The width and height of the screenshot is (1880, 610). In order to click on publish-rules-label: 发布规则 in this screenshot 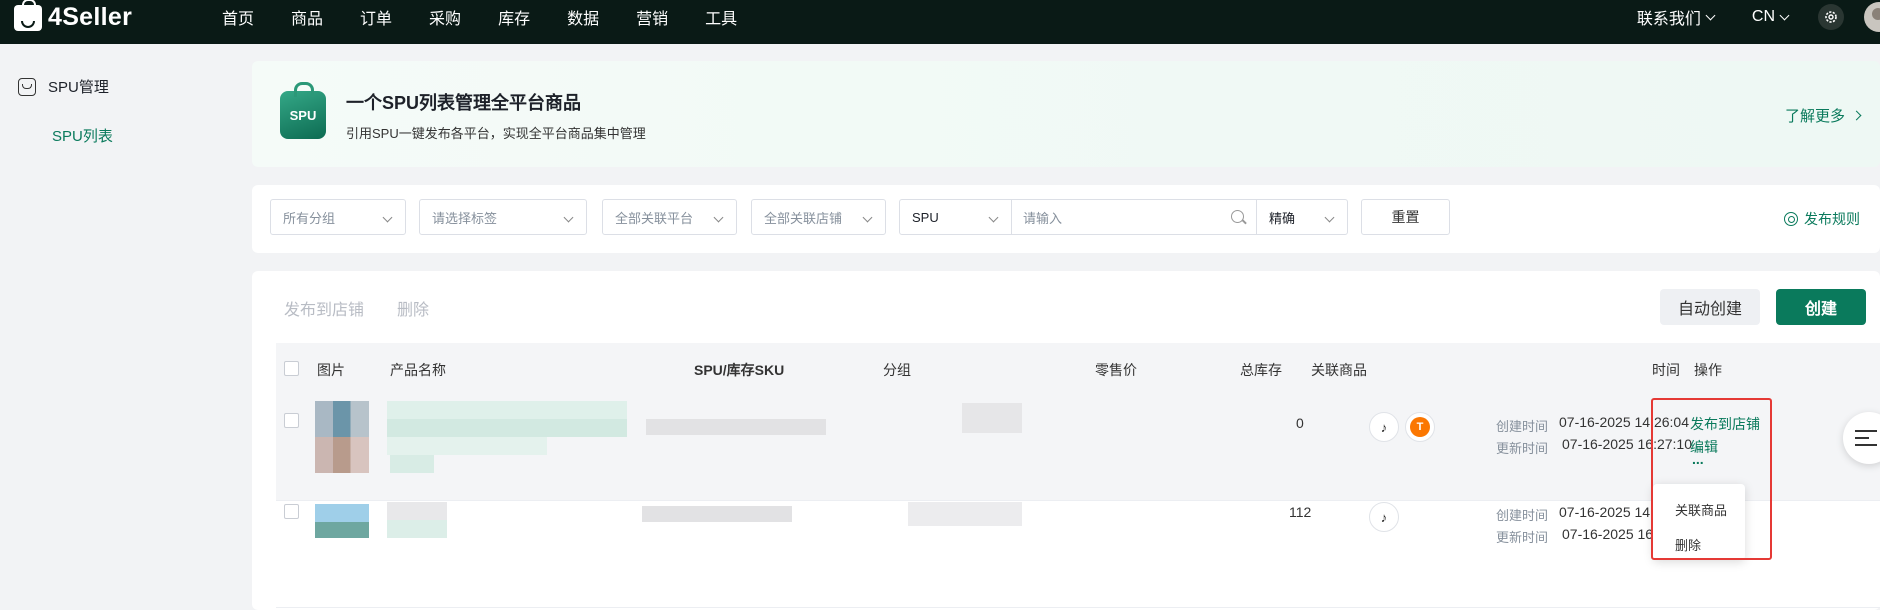, I will do `click(1832, 219)`.